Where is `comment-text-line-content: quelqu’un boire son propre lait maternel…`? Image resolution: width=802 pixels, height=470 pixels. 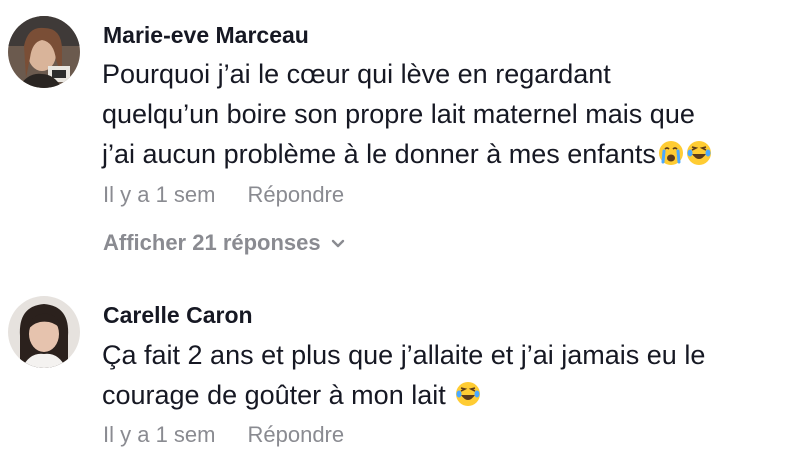 comment-text-line-content: quelqu’un boire son propre lait maternel… is located at coordinates (398, 114).